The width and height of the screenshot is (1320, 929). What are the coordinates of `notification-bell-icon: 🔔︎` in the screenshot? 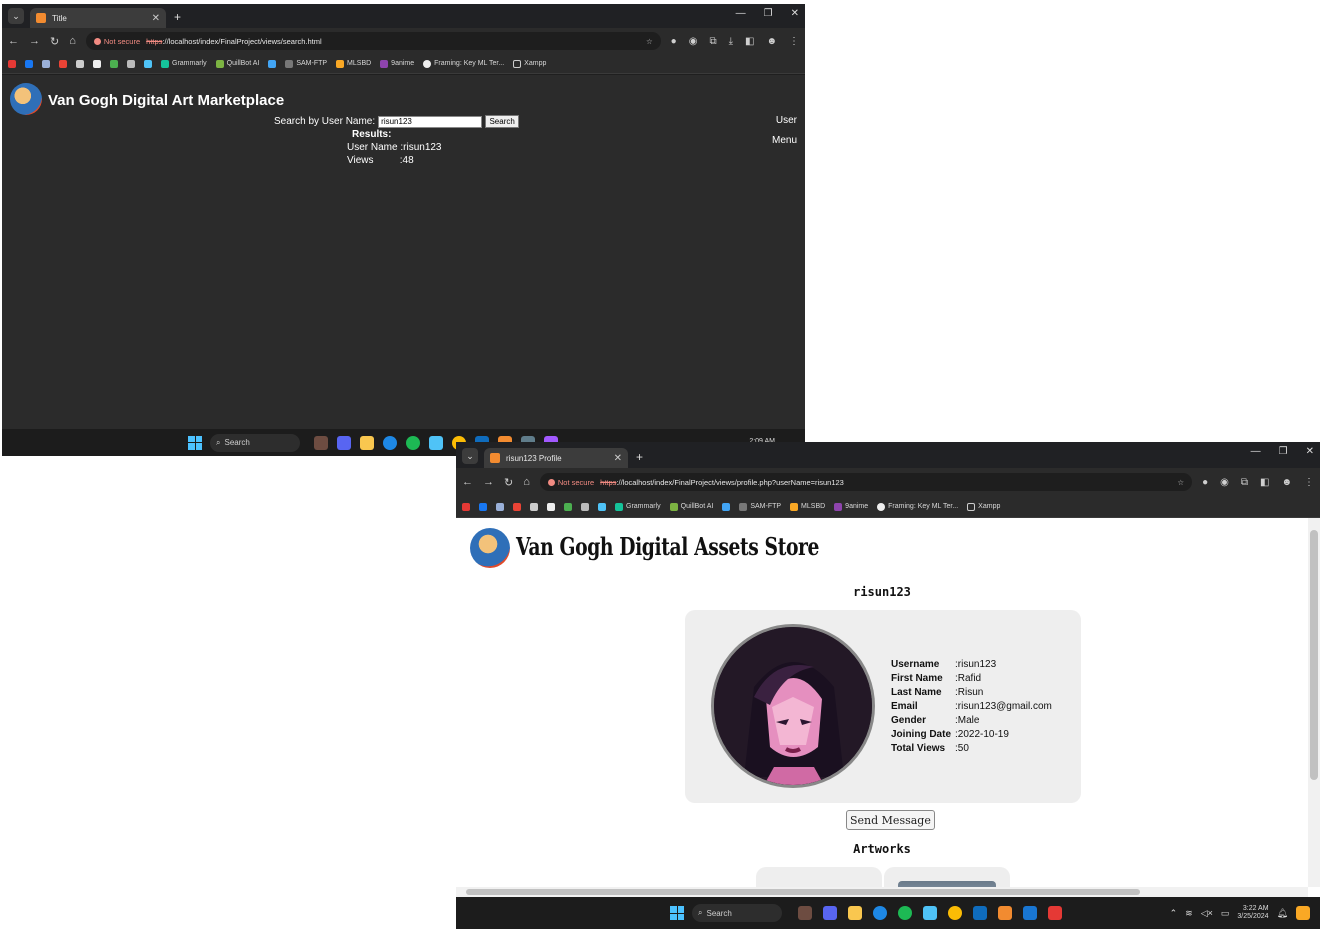 It's located at (1282, 913).